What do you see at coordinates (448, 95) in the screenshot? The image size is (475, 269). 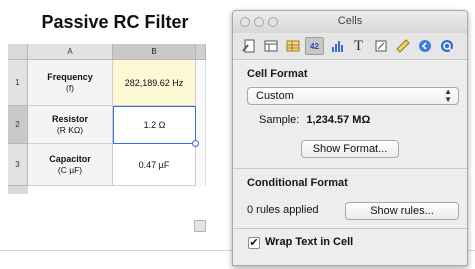 I see `updown-arrows-icon: ▲ ▼` at bounding box center [448, 95].